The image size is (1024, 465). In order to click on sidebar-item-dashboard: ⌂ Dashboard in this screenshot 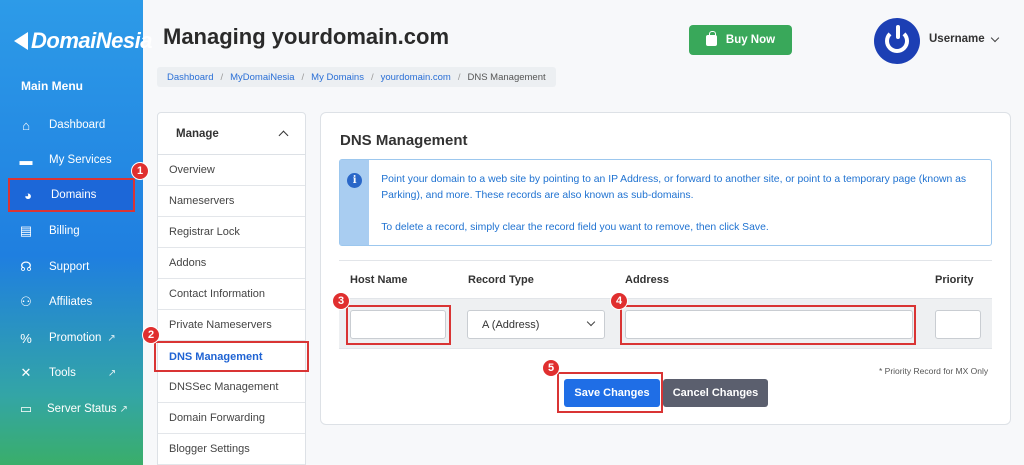, I will do `click(71, 125)`.